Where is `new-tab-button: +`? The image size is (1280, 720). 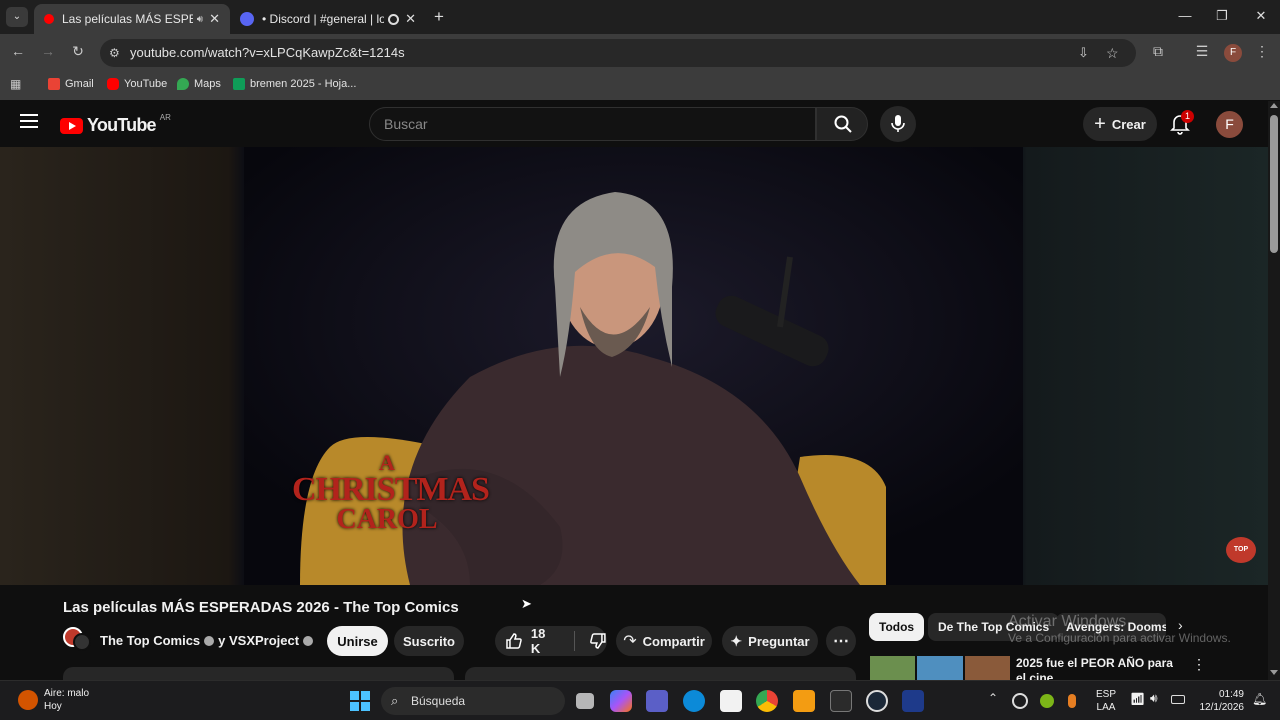 new-tab-button: + is located at coordinates (439, 17).